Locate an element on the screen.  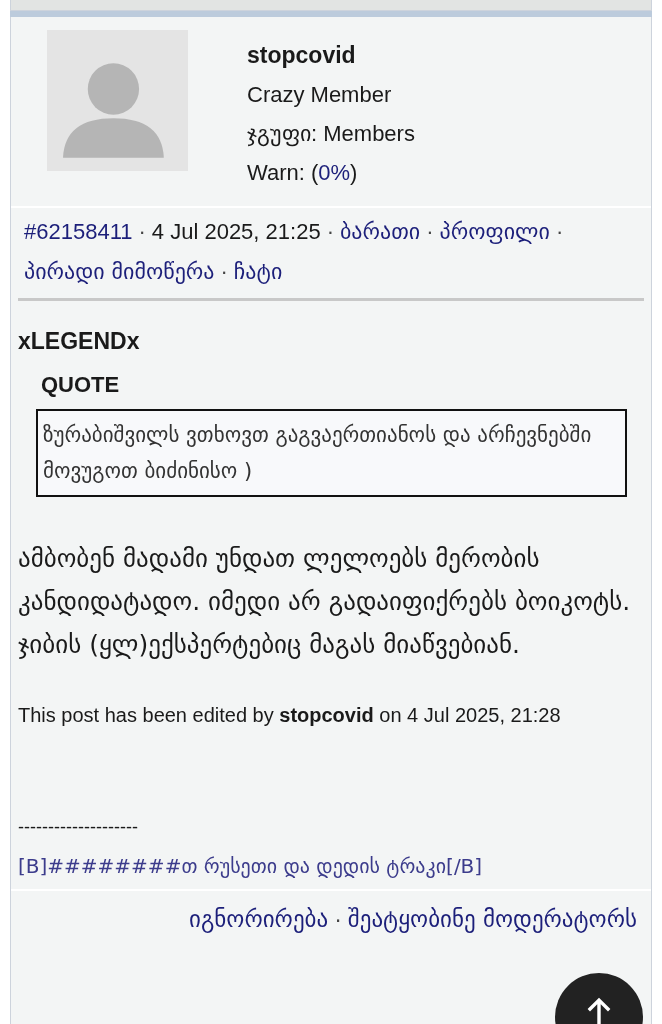
profile-link: პროფილი is located at coordinates (494, 232).